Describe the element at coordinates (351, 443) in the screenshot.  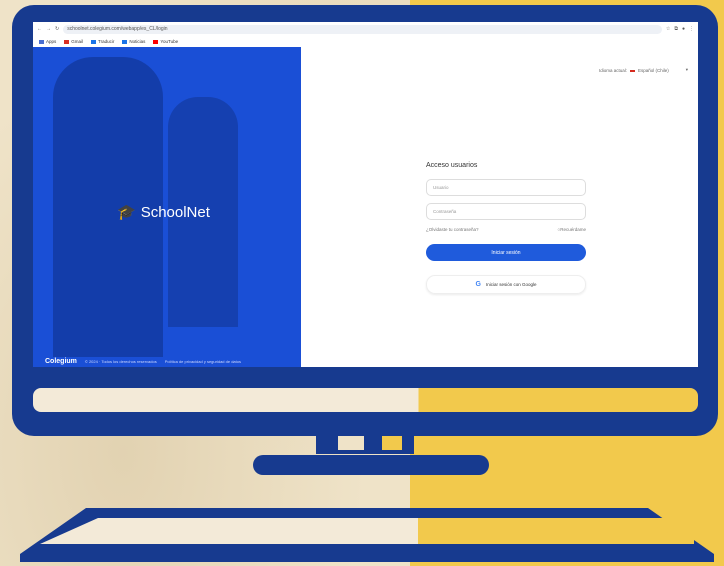
I see `monitor-neck-gap-left` at that location.